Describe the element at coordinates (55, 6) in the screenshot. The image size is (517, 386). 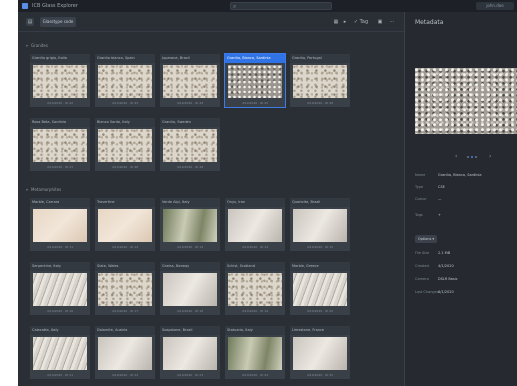
I see `app-title: ICB Glass Explorer` at that location.